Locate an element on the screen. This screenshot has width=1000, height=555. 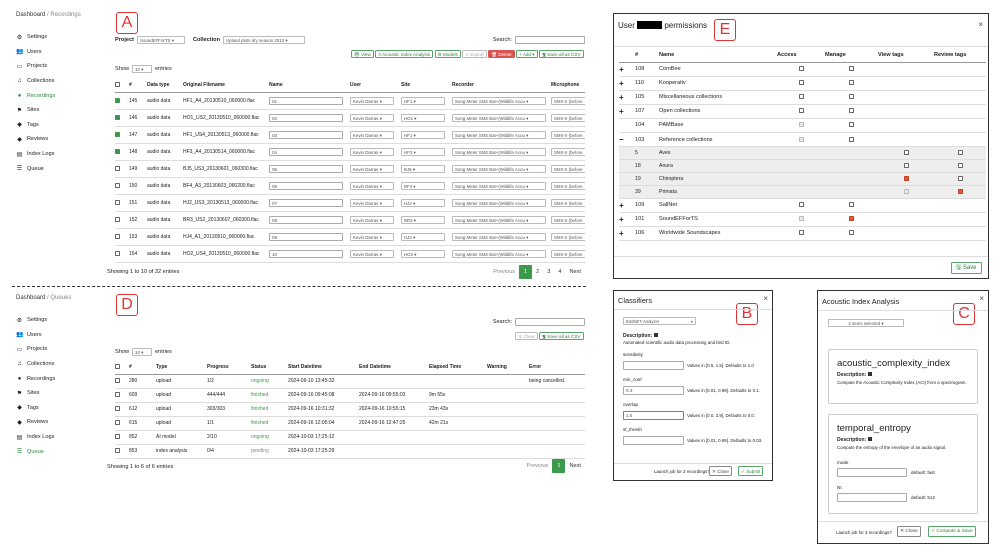
name-input: 08 is located at coordinates (306, 219).